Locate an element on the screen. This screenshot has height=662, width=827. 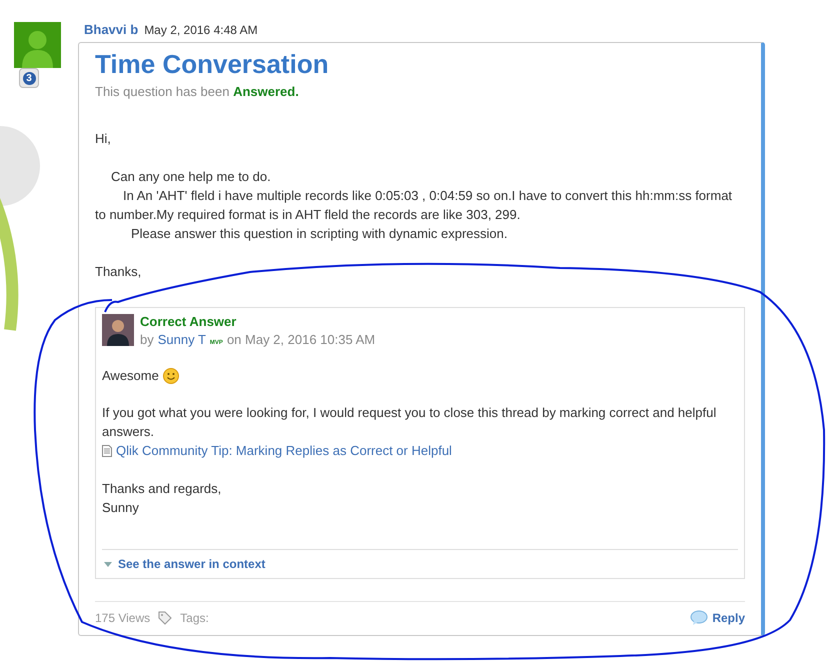
question-text: In An 'AHT' fleld i have multiple records like 0:05:03 , 0:04:59 so on.I have to convert this hh:mm:ss format to number.My required format is in AHT fleld the records are like 303, 299. is located at coordinates (414, 205).